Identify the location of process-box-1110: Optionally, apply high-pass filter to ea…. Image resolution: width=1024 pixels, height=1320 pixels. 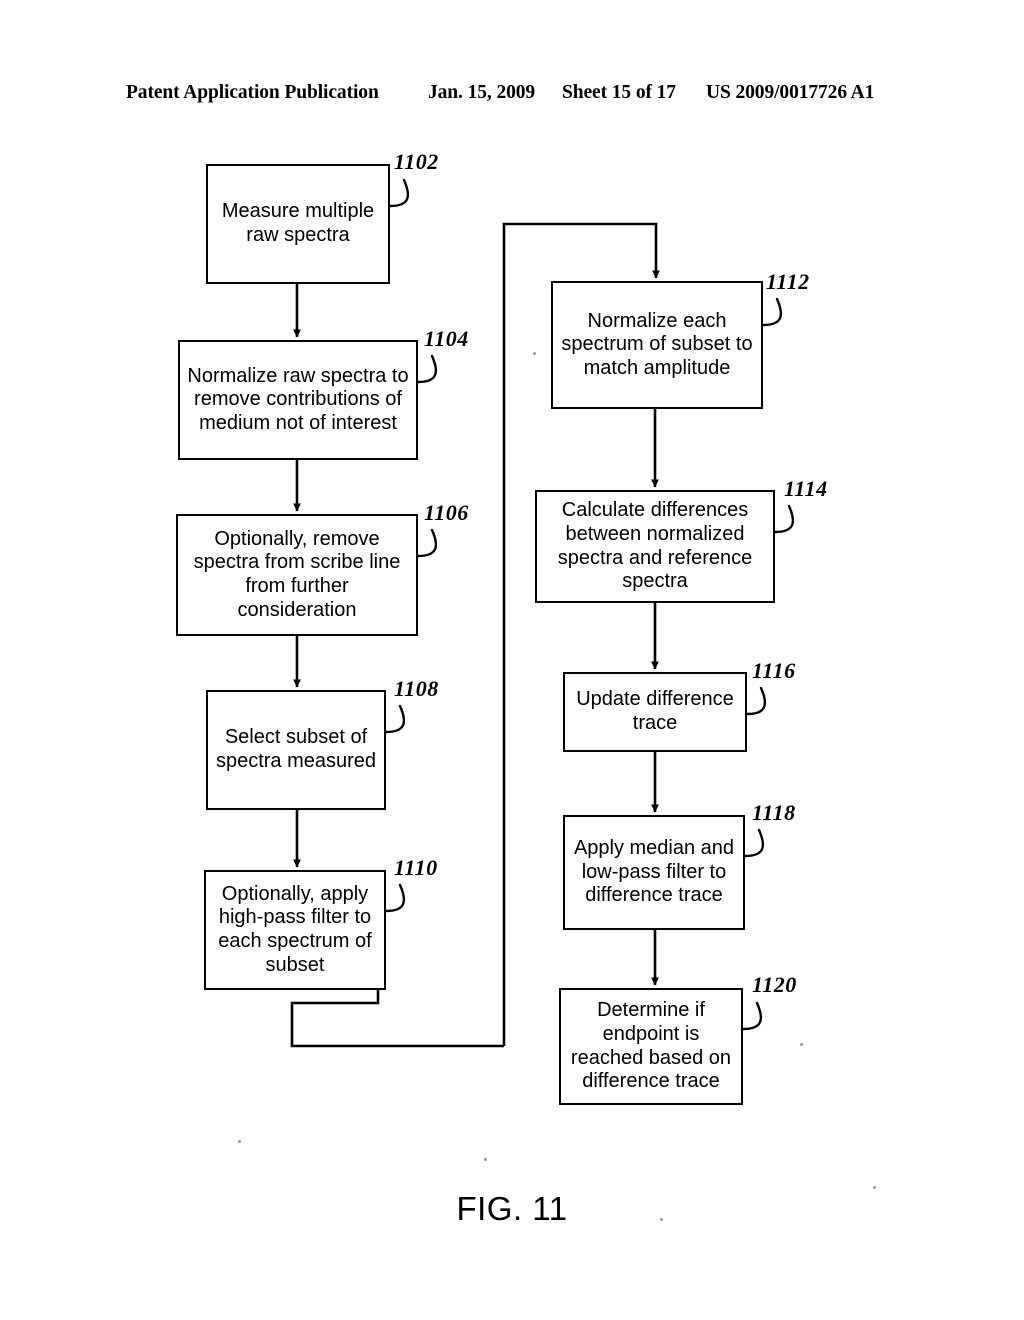
(295, 930).